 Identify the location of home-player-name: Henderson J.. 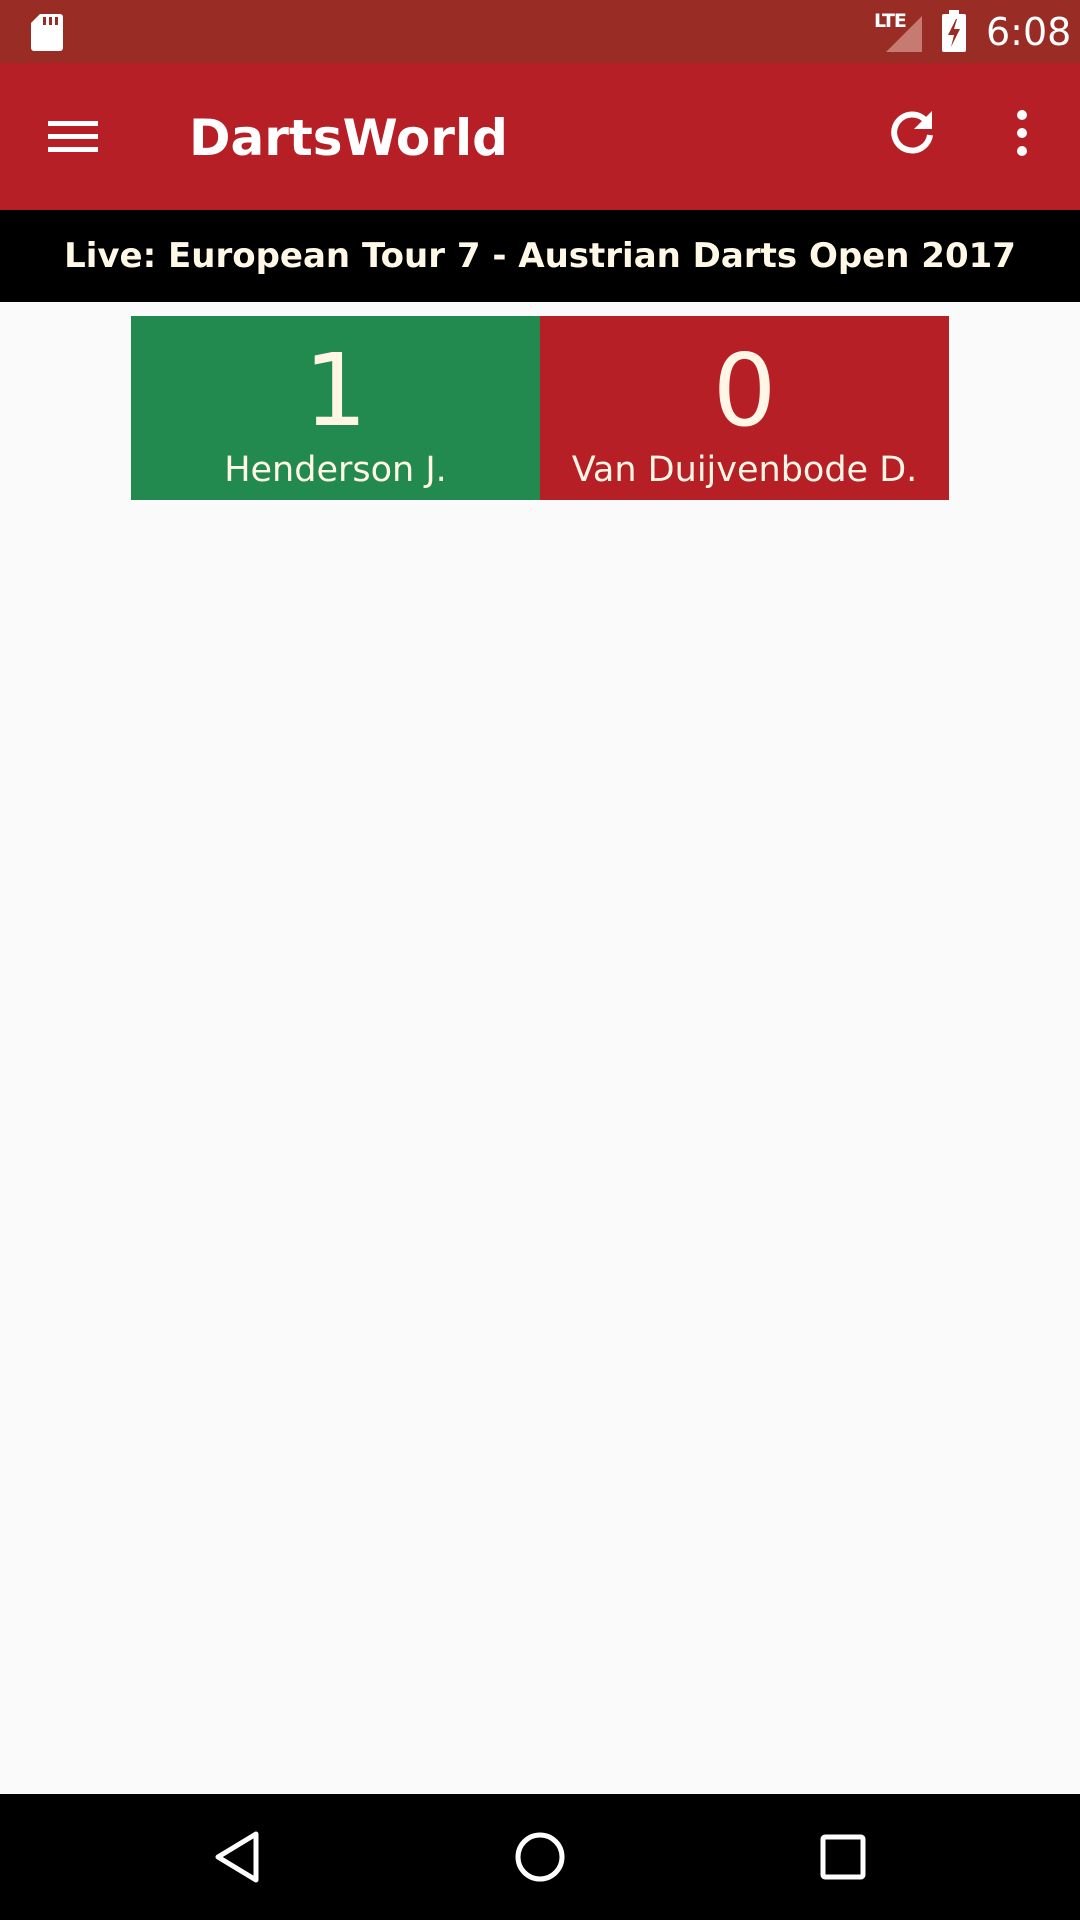
(335, 470).